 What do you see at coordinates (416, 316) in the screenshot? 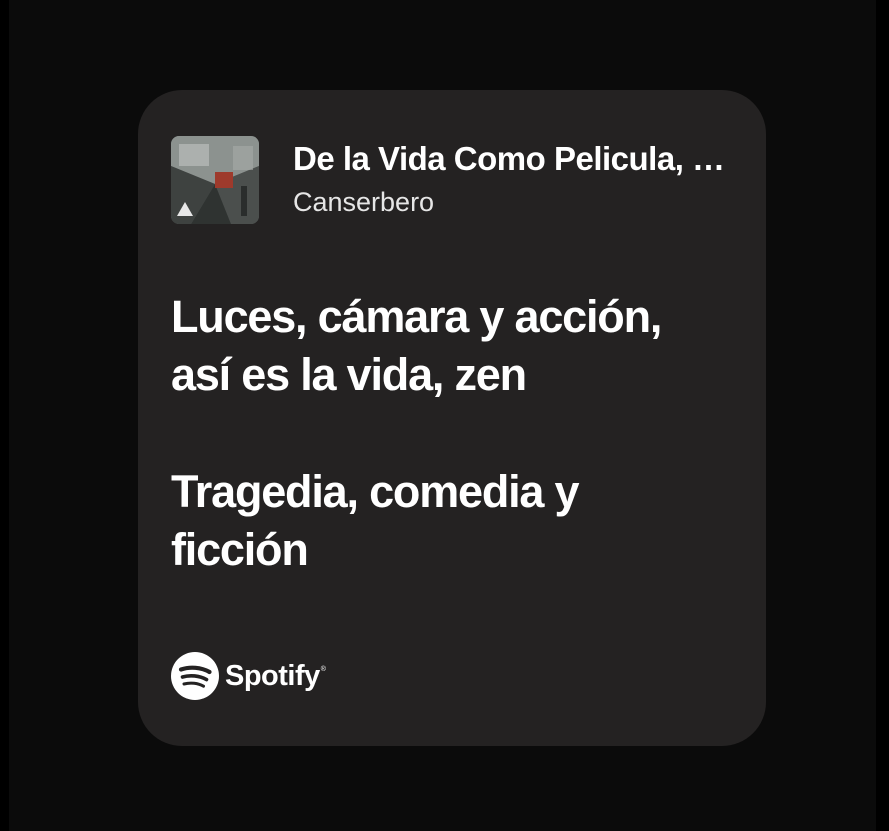
I see `lyric-line: Luces, cámara y acción,` at bounding box center [416, 316].